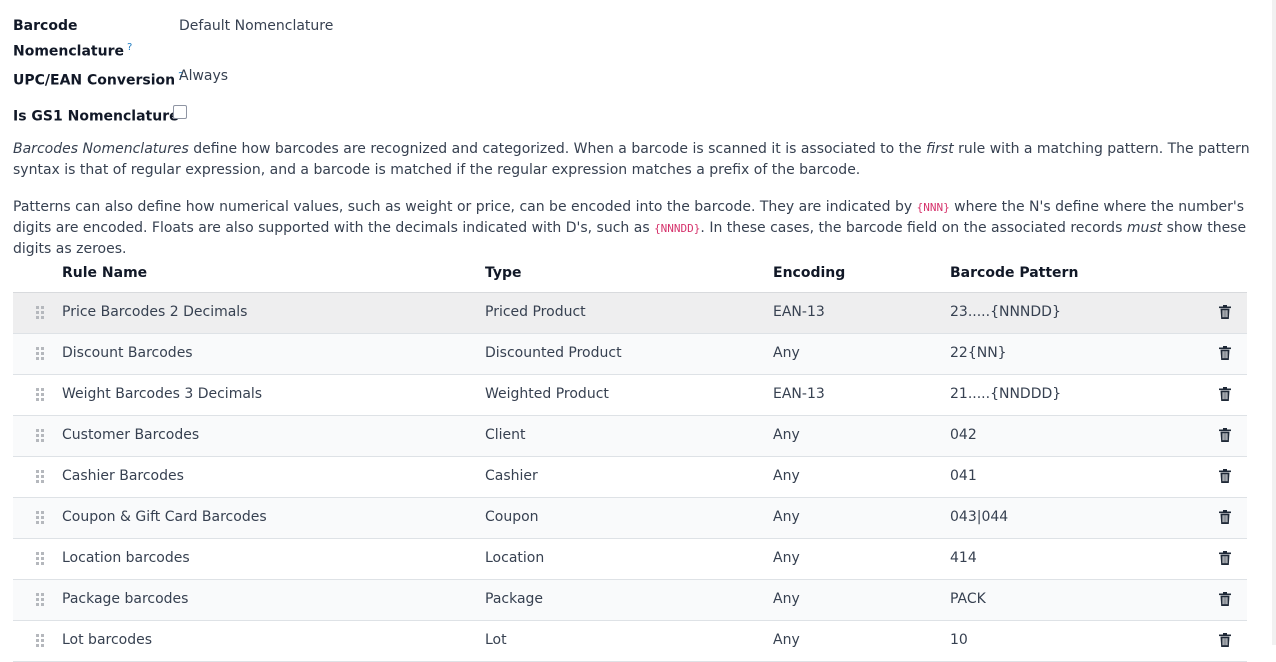 The height and width of the screenshot is (662, 1276). What do you see at coordinates (127, 353) in the screenshot?
I see `cell-rule-name: Discount Barcodes` at bounding box center [127, 353].